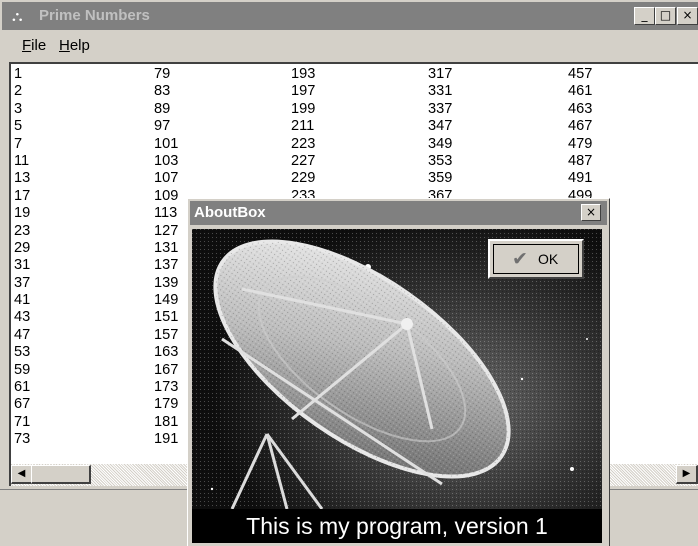  I want to click on prime-number: 151, so click(166, 317).